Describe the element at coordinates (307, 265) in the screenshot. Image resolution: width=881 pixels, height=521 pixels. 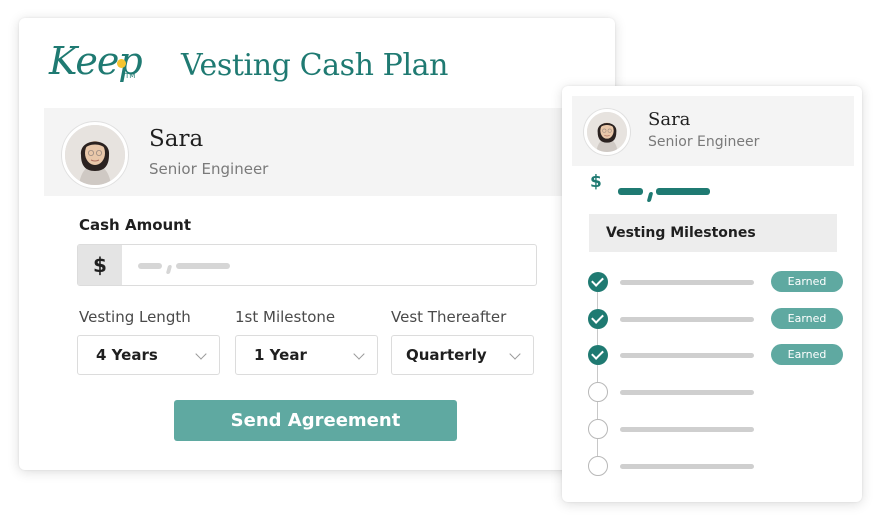
I see `cash-amount-input: $` at that location.